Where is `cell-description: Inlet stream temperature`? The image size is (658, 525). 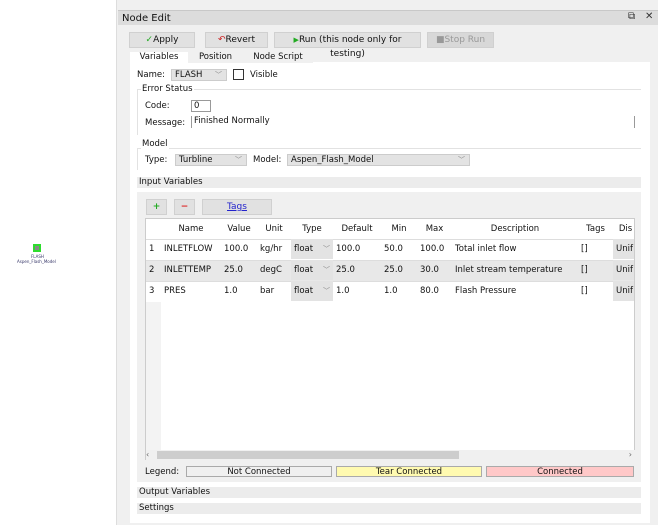 cell-description: Inlet stream temperature is located at coordinates (515, 270).